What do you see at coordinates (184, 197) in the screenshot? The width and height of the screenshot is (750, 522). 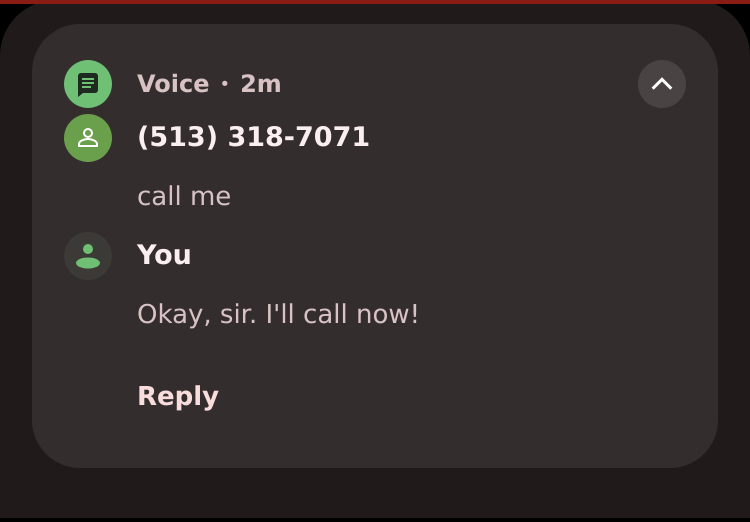 I see `message-text: call me` at bounding box center [184, 197].